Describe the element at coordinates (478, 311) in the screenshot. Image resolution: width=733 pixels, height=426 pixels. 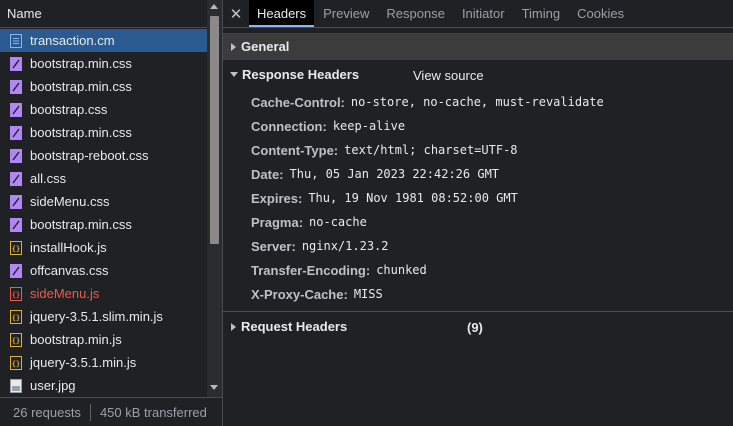
I see `section-divider` at that location.